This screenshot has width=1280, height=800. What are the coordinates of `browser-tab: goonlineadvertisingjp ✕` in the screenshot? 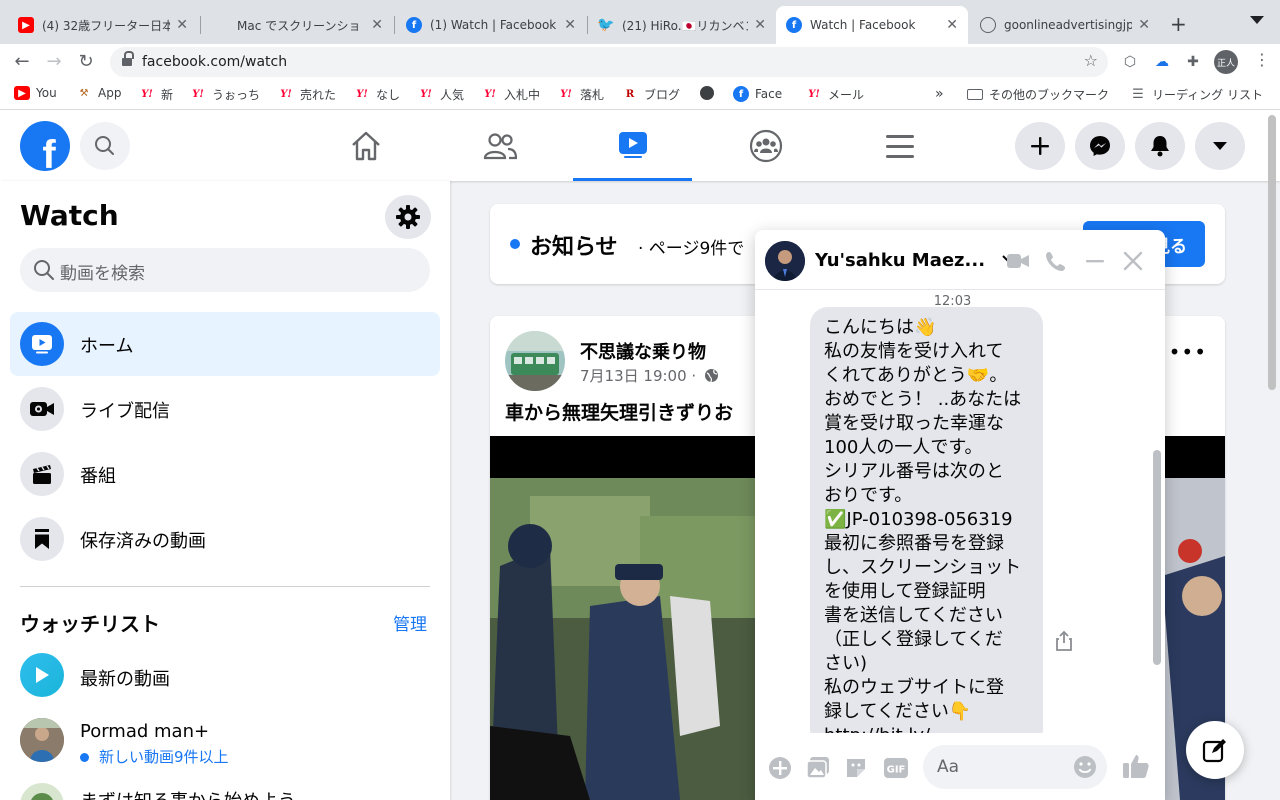 It's located at (1065, 25).